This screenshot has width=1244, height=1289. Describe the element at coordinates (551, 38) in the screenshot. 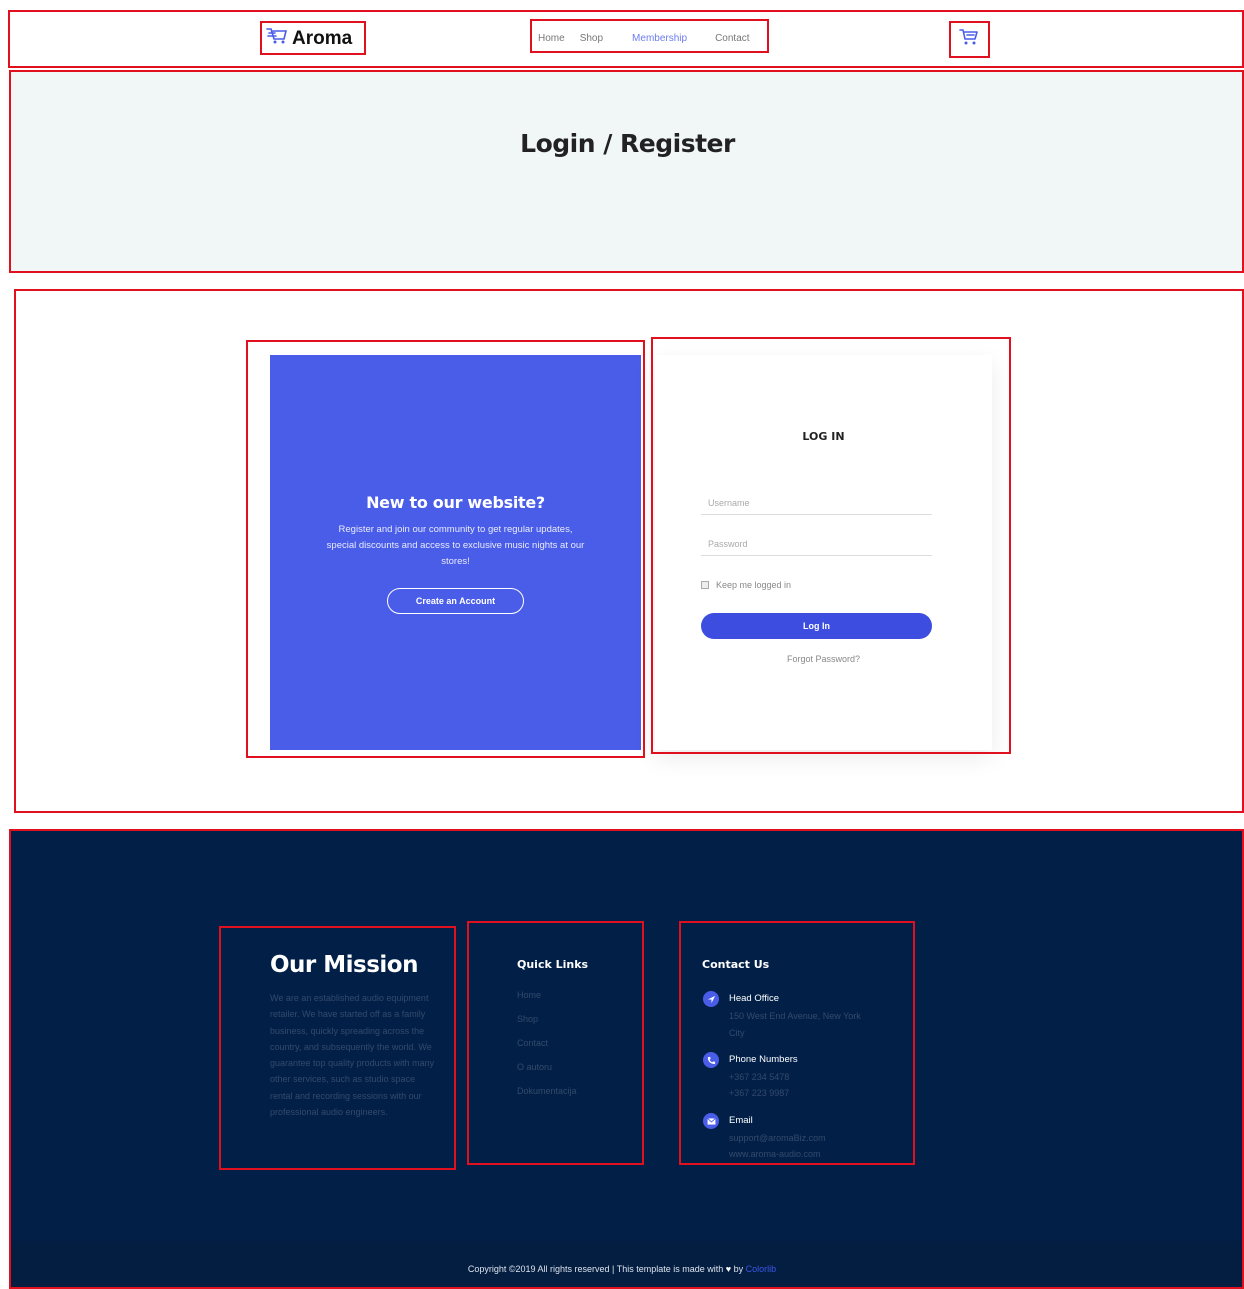

I see `nav-home: Home` at that location.